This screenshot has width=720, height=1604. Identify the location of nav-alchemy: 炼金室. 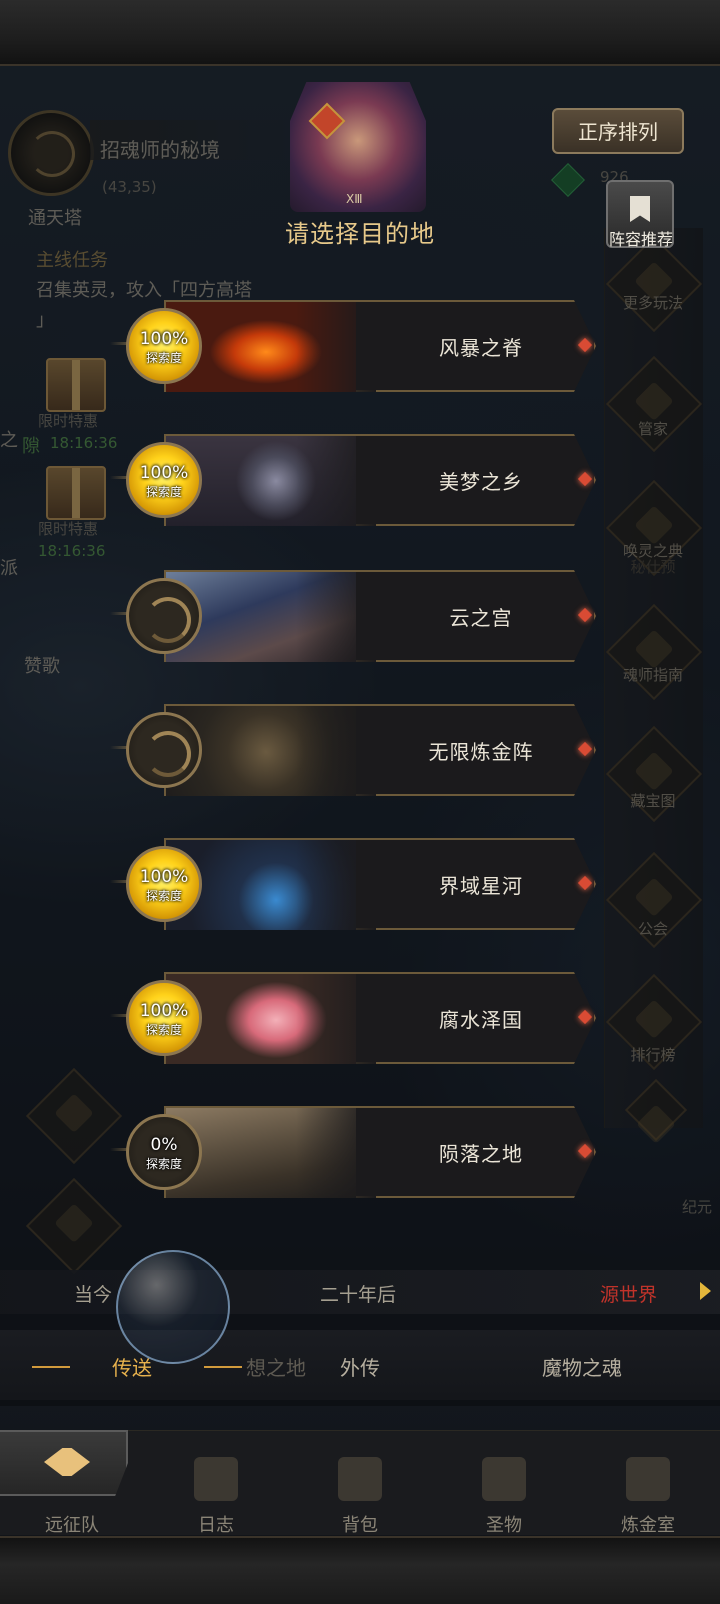
(648, 1483).